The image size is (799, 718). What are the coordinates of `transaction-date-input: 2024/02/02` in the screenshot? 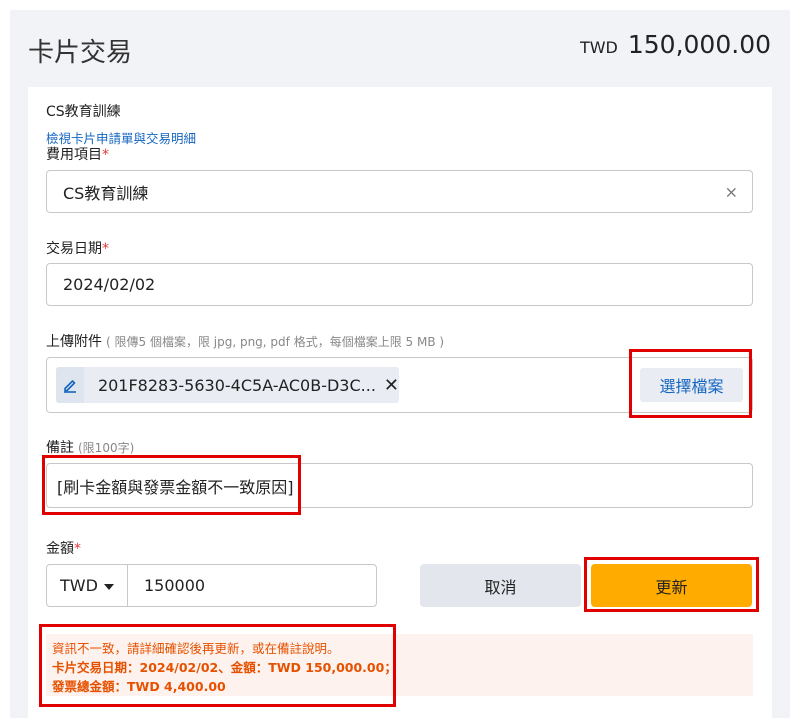 It's located at (399, 284).